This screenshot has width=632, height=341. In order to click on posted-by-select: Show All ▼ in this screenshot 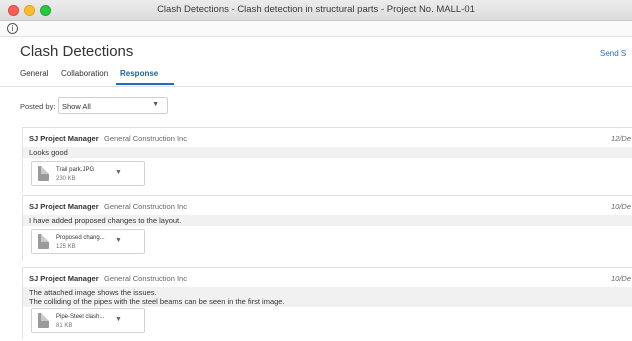, I will do `click(113, 105)`.